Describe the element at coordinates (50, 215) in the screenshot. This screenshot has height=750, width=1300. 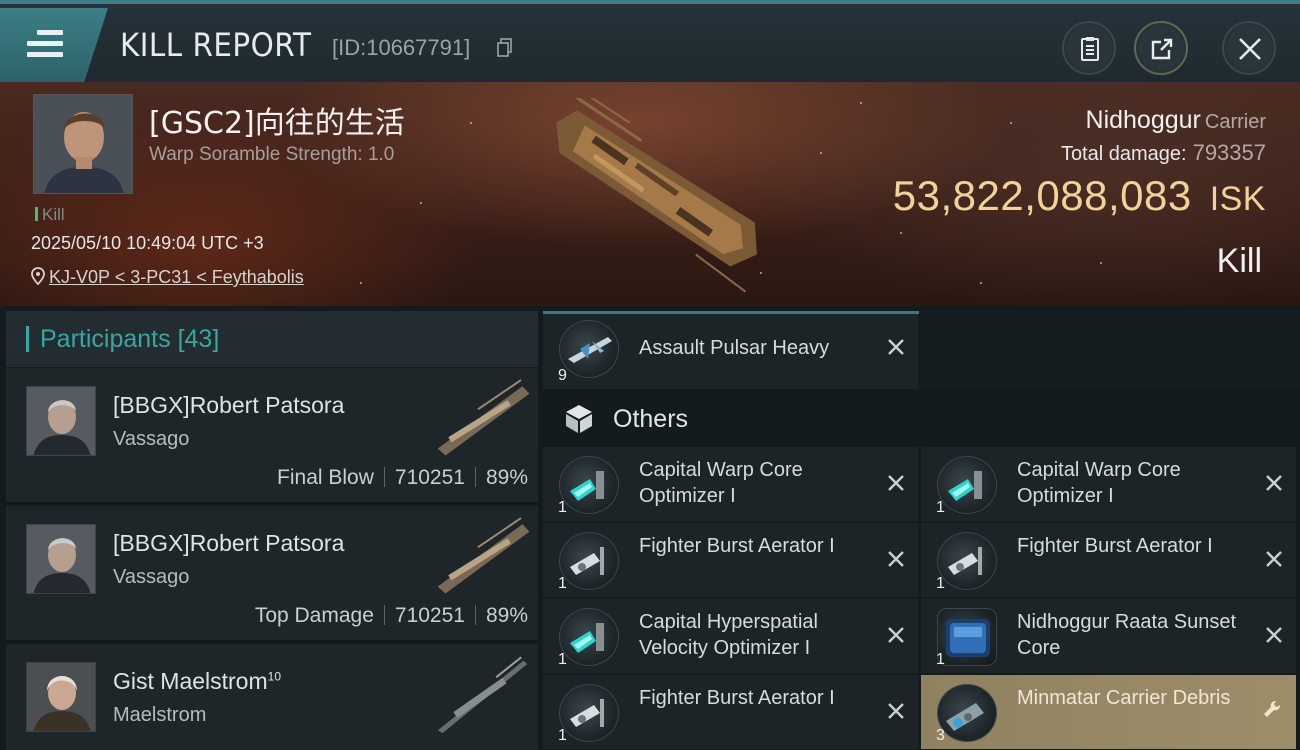
I see `kill-type-tag: Kill` at that location.